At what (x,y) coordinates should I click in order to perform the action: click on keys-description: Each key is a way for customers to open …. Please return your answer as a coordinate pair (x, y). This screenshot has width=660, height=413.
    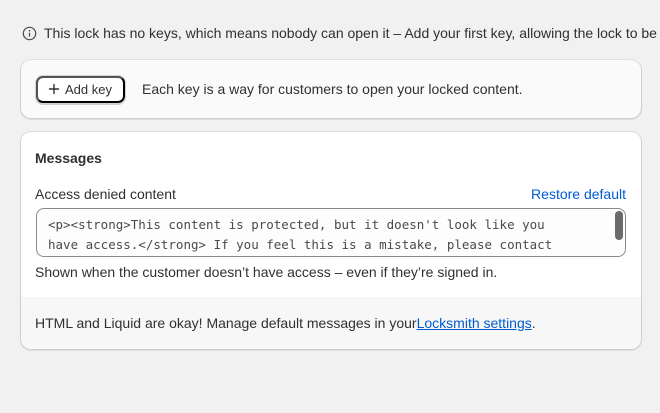
    Looking at the image, I should click on (332, 89).